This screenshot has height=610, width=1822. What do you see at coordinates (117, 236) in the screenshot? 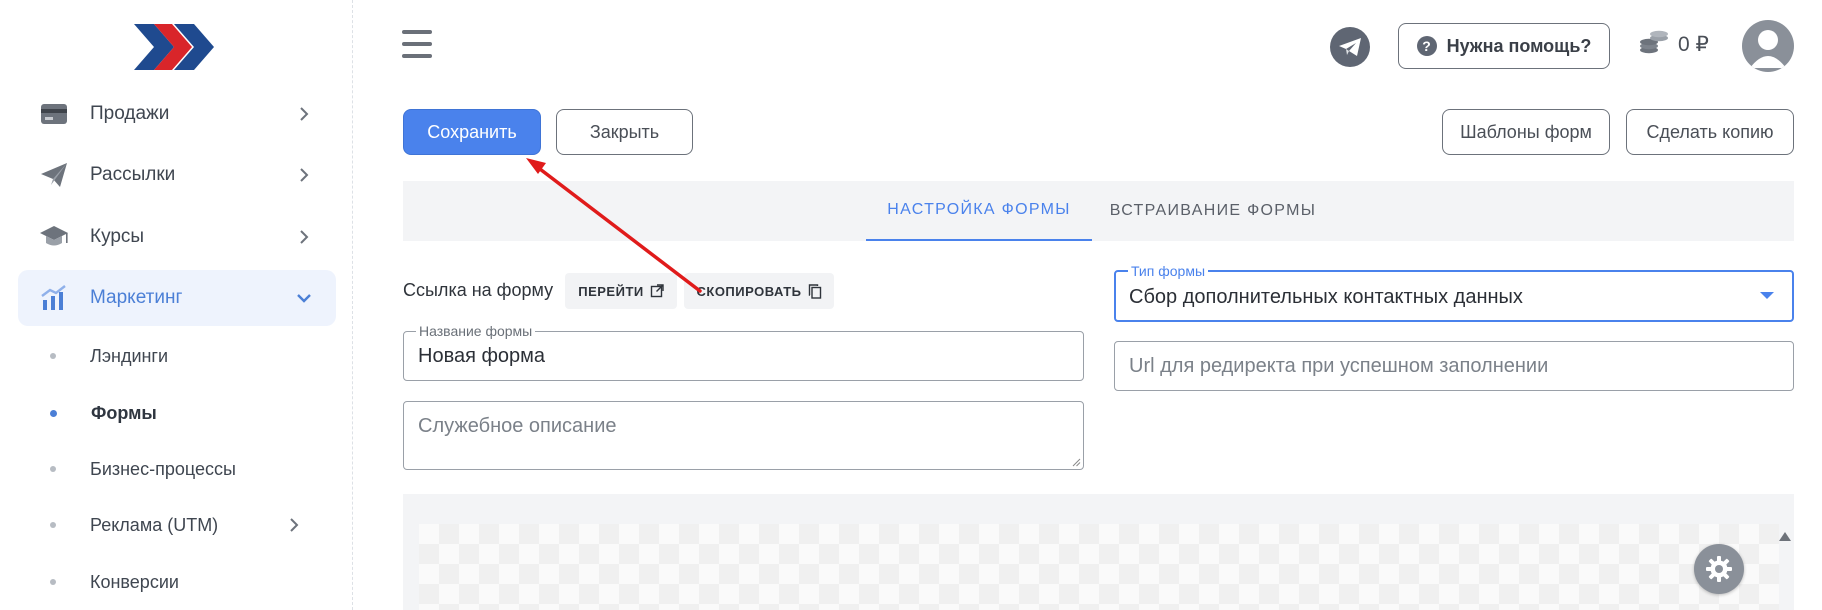
I see `sidebar-item-label: Курсы` at bounding box center [117, 236].